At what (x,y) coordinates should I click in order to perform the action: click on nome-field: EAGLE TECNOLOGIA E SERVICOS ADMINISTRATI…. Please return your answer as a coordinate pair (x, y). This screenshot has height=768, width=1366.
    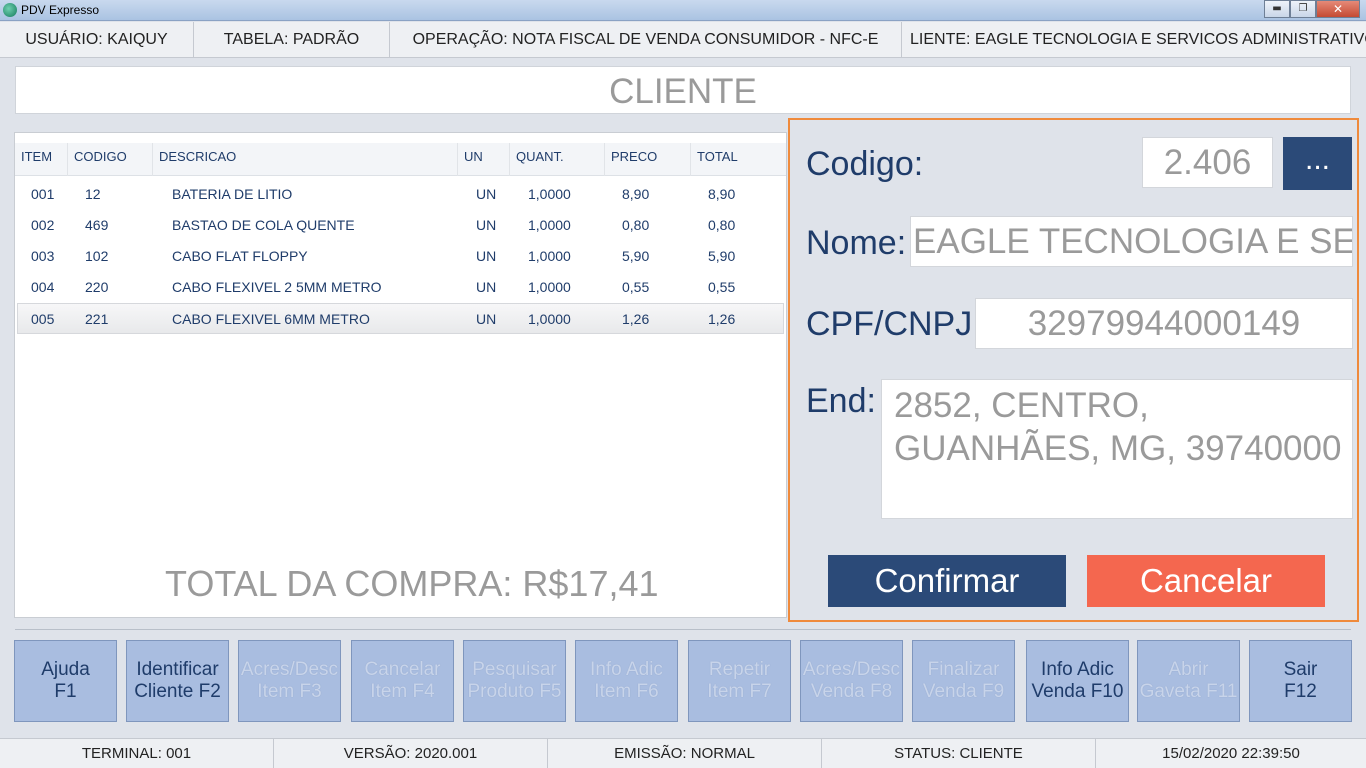
    Looking at the image, I should click on (1131, 241).